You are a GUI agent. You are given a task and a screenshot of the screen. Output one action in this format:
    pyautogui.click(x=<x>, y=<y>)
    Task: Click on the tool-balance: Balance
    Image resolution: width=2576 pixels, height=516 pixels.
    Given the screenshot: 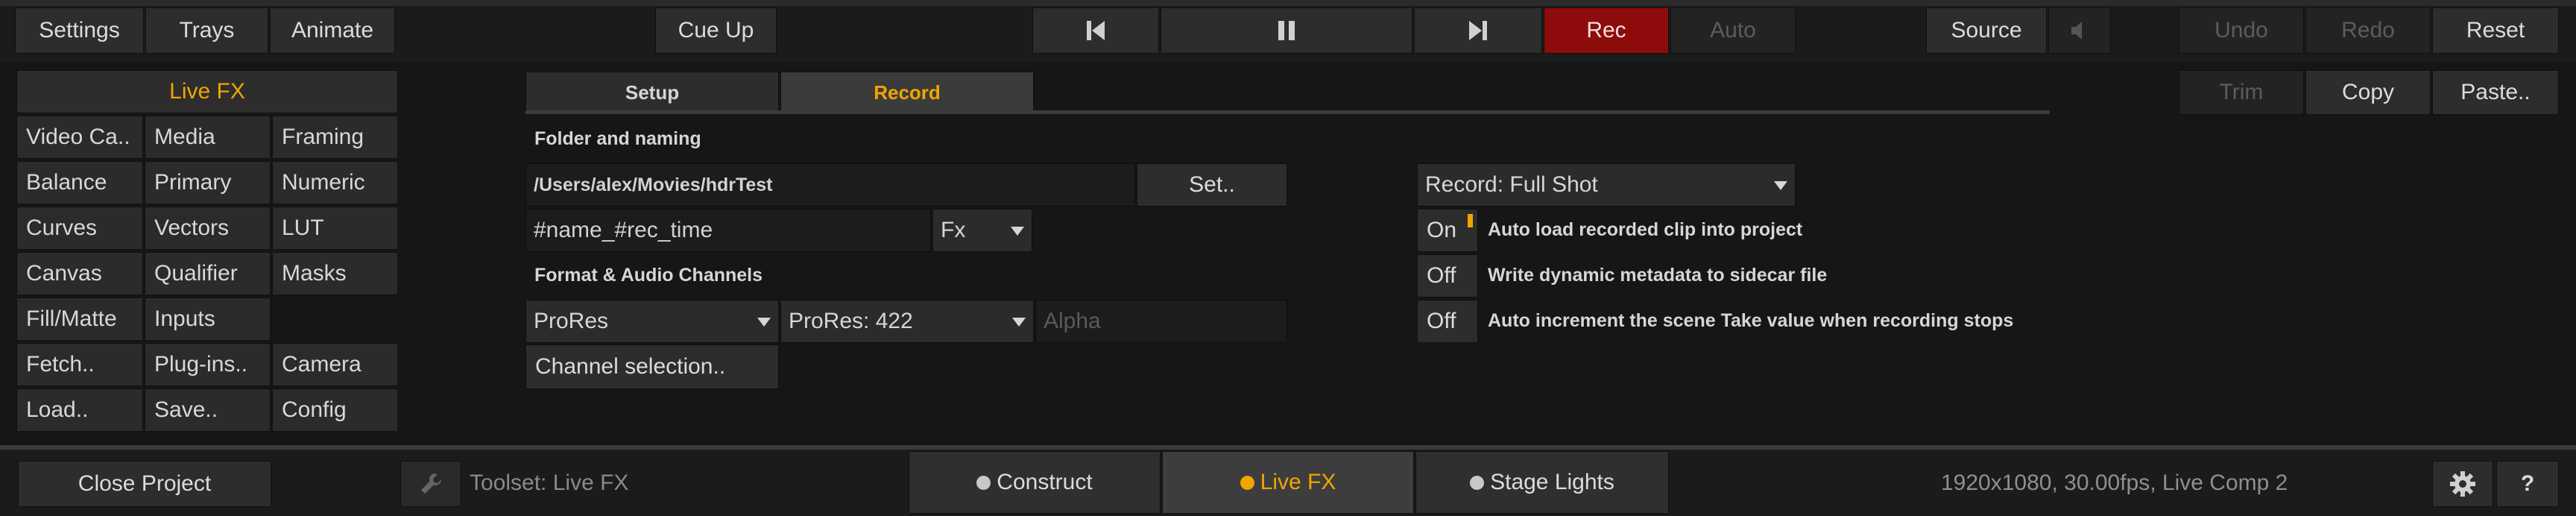 What is the action you would take?
    pyautogui.click(x=79, y=182)
    